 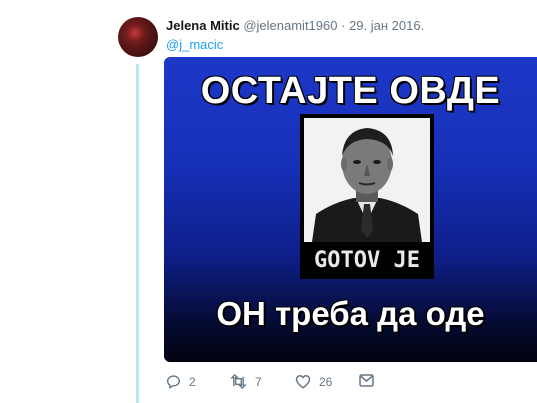 I want to click on author-name: Jelena Mitic, so click(x=203, y=25).